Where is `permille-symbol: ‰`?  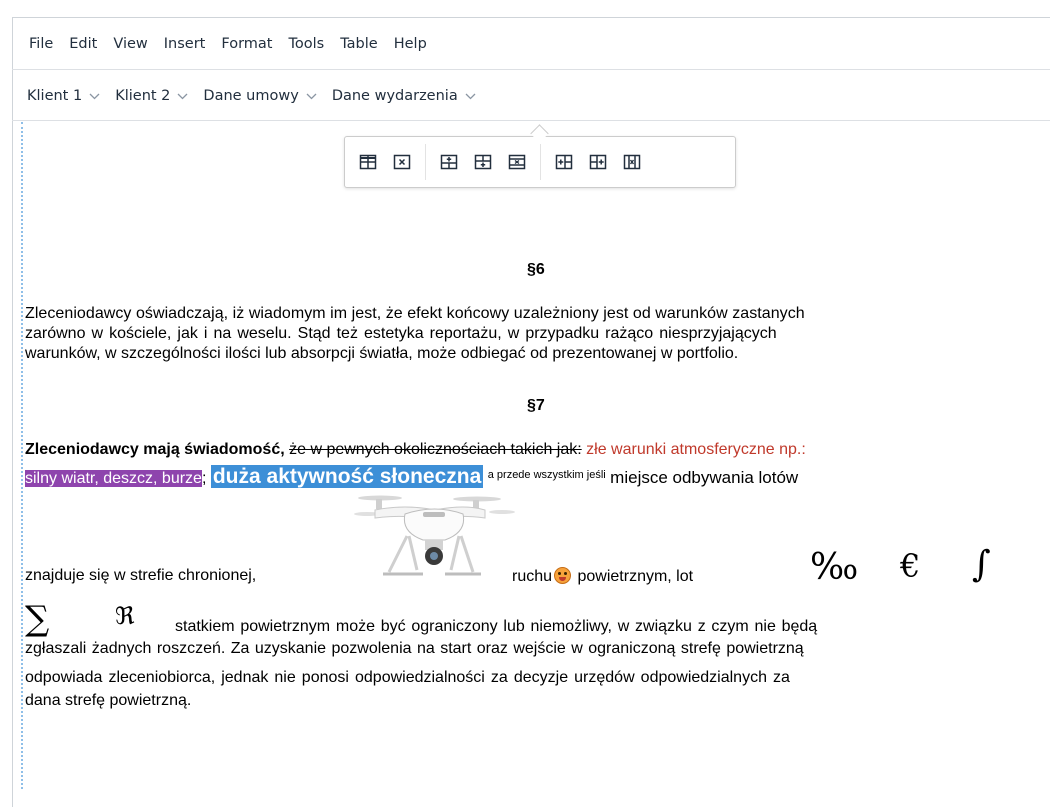 permille-symbol: ‰ is located at coordinates (834, 567).